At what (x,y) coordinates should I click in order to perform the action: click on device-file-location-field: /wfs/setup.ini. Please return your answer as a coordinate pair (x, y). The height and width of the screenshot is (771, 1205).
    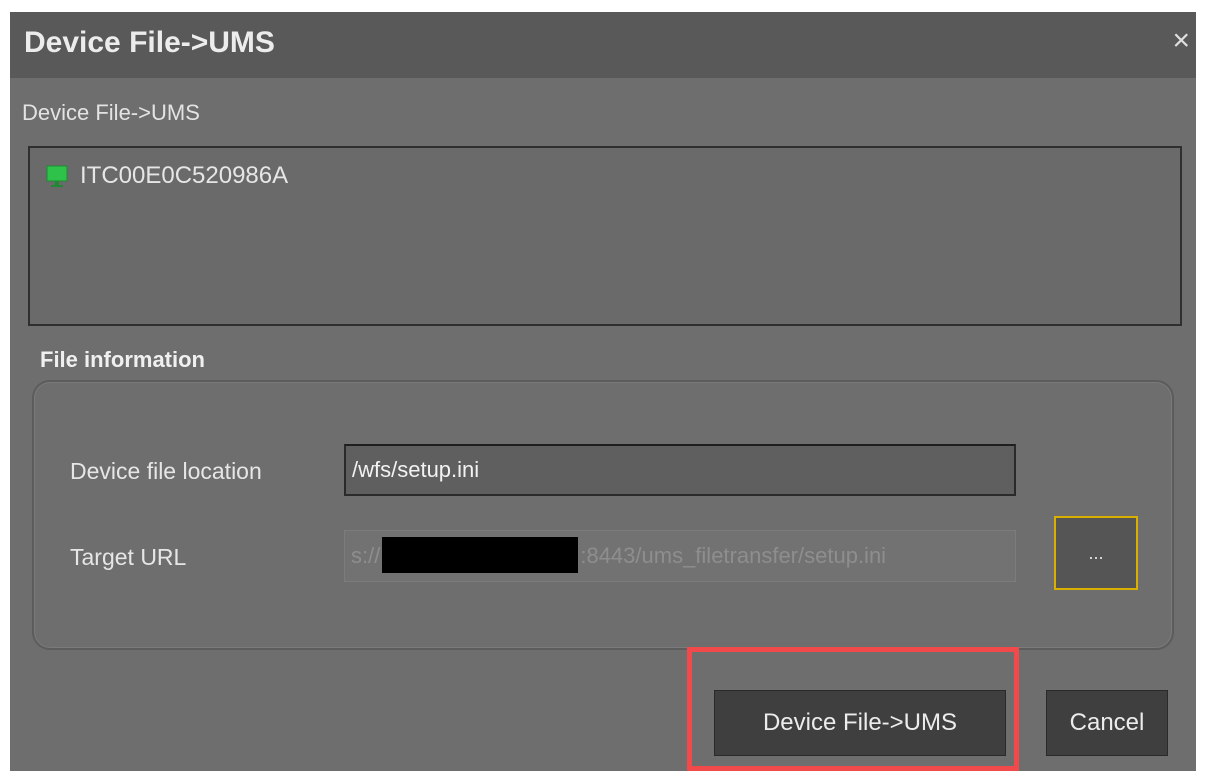
    Looking at the image, I should click on (680, 470).